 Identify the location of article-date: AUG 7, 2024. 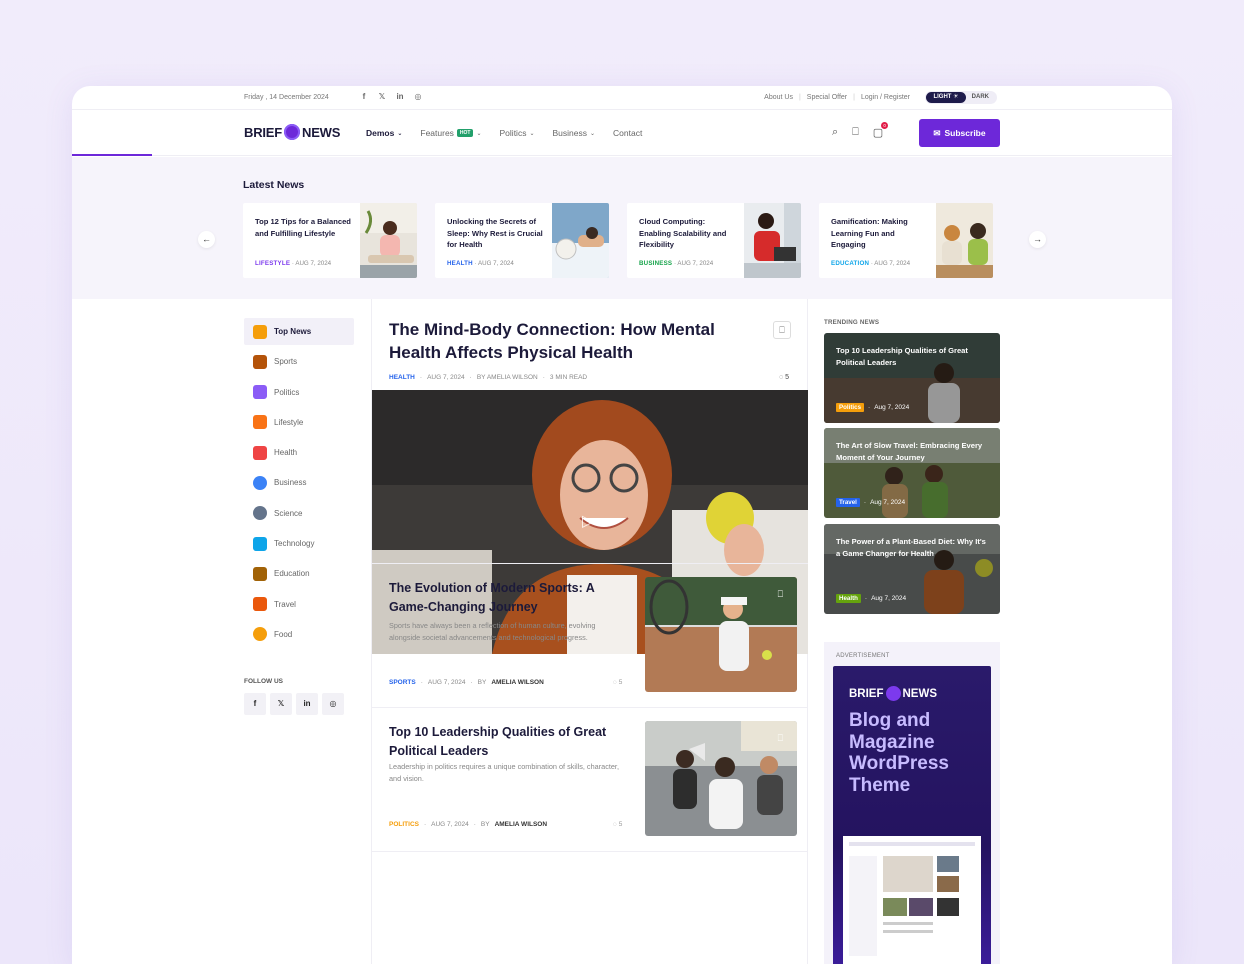
(450, 824).